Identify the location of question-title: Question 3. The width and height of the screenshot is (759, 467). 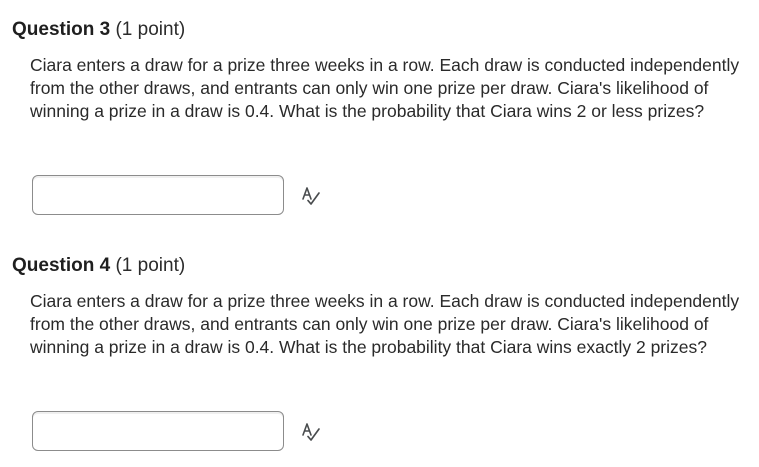
(61, 29).